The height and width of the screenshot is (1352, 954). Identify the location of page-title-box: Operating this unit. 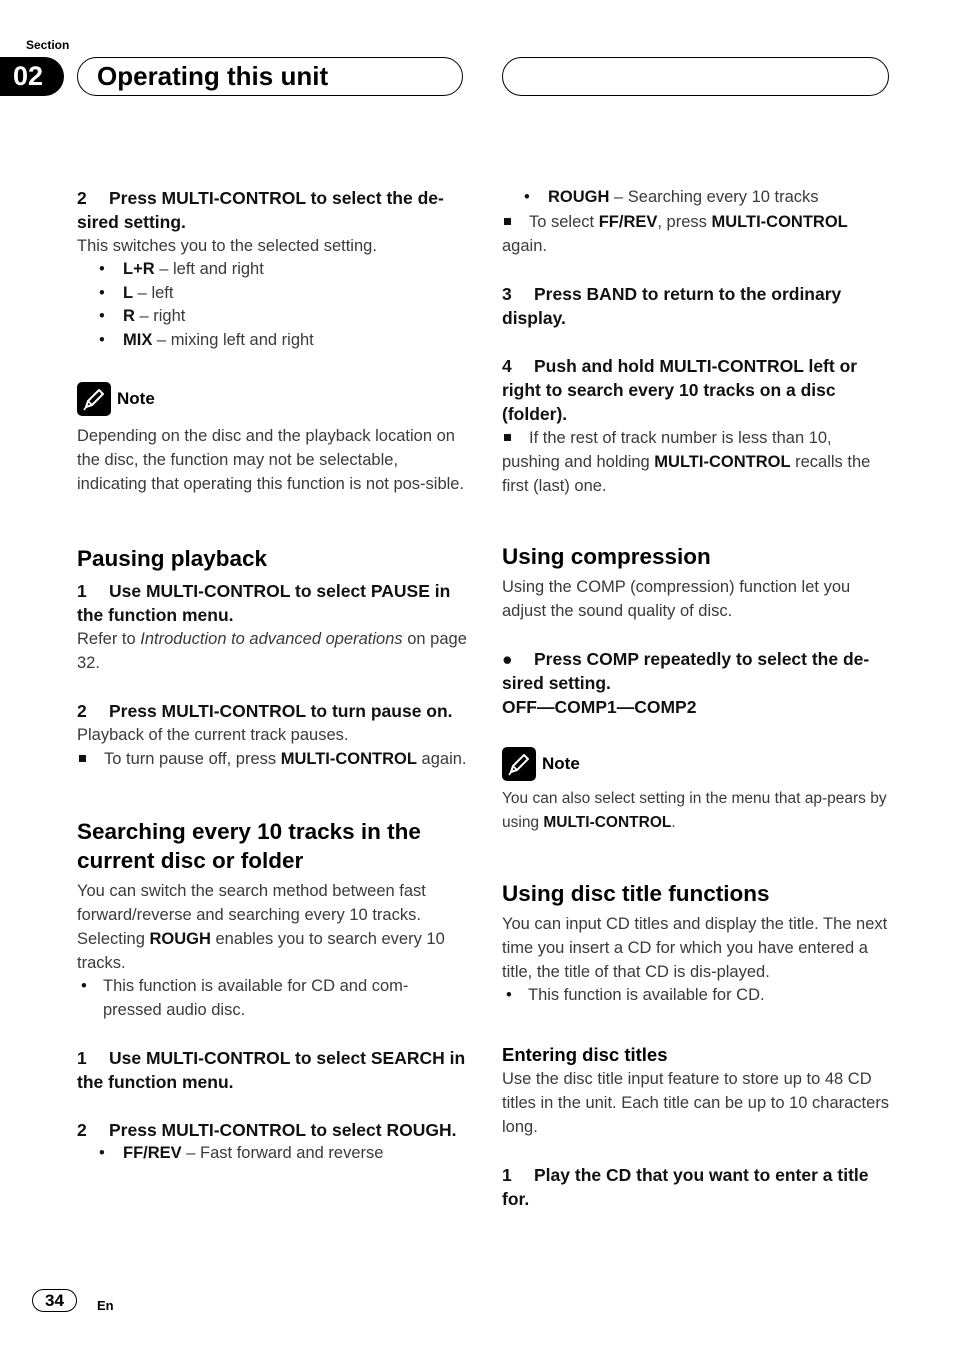
(270, 76).